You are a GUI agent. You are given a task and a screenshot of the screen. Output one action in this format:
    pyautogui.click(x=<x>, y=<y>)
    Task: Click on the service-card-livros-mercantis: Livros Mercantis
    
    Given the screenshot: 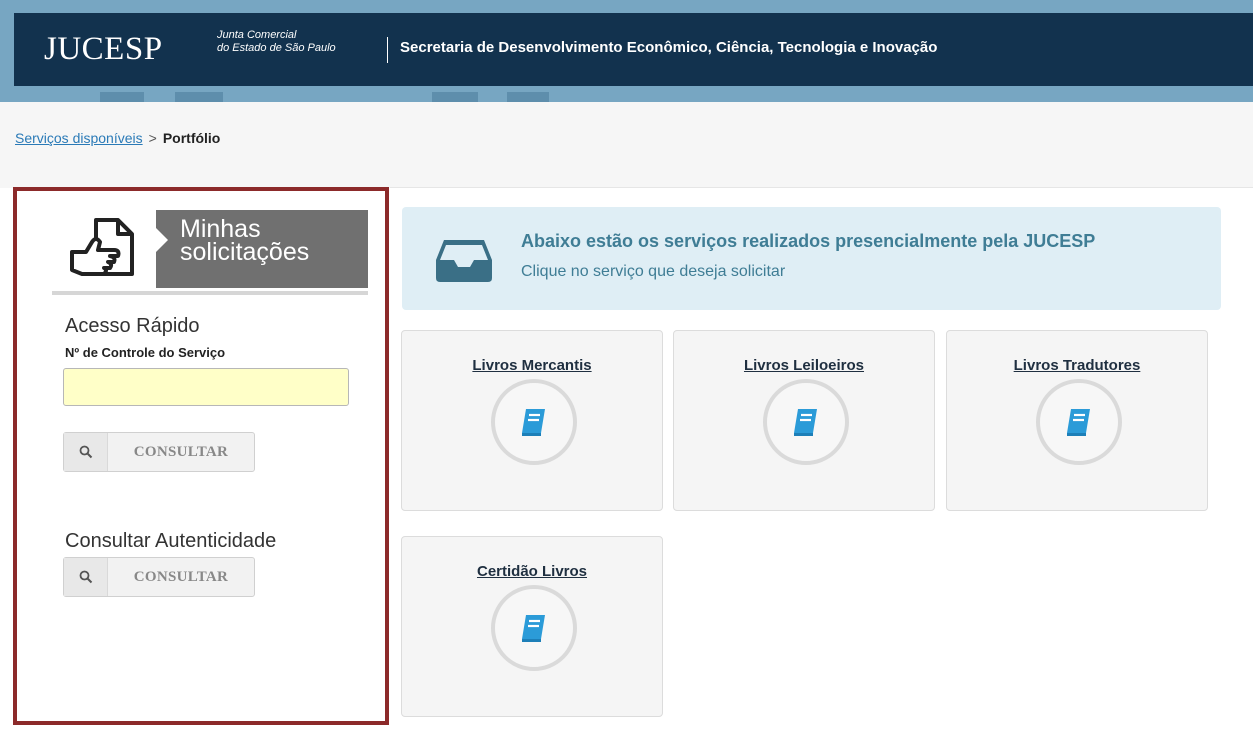 What is the action you would take?
    pyautogui.click(x=532, y=420)
    